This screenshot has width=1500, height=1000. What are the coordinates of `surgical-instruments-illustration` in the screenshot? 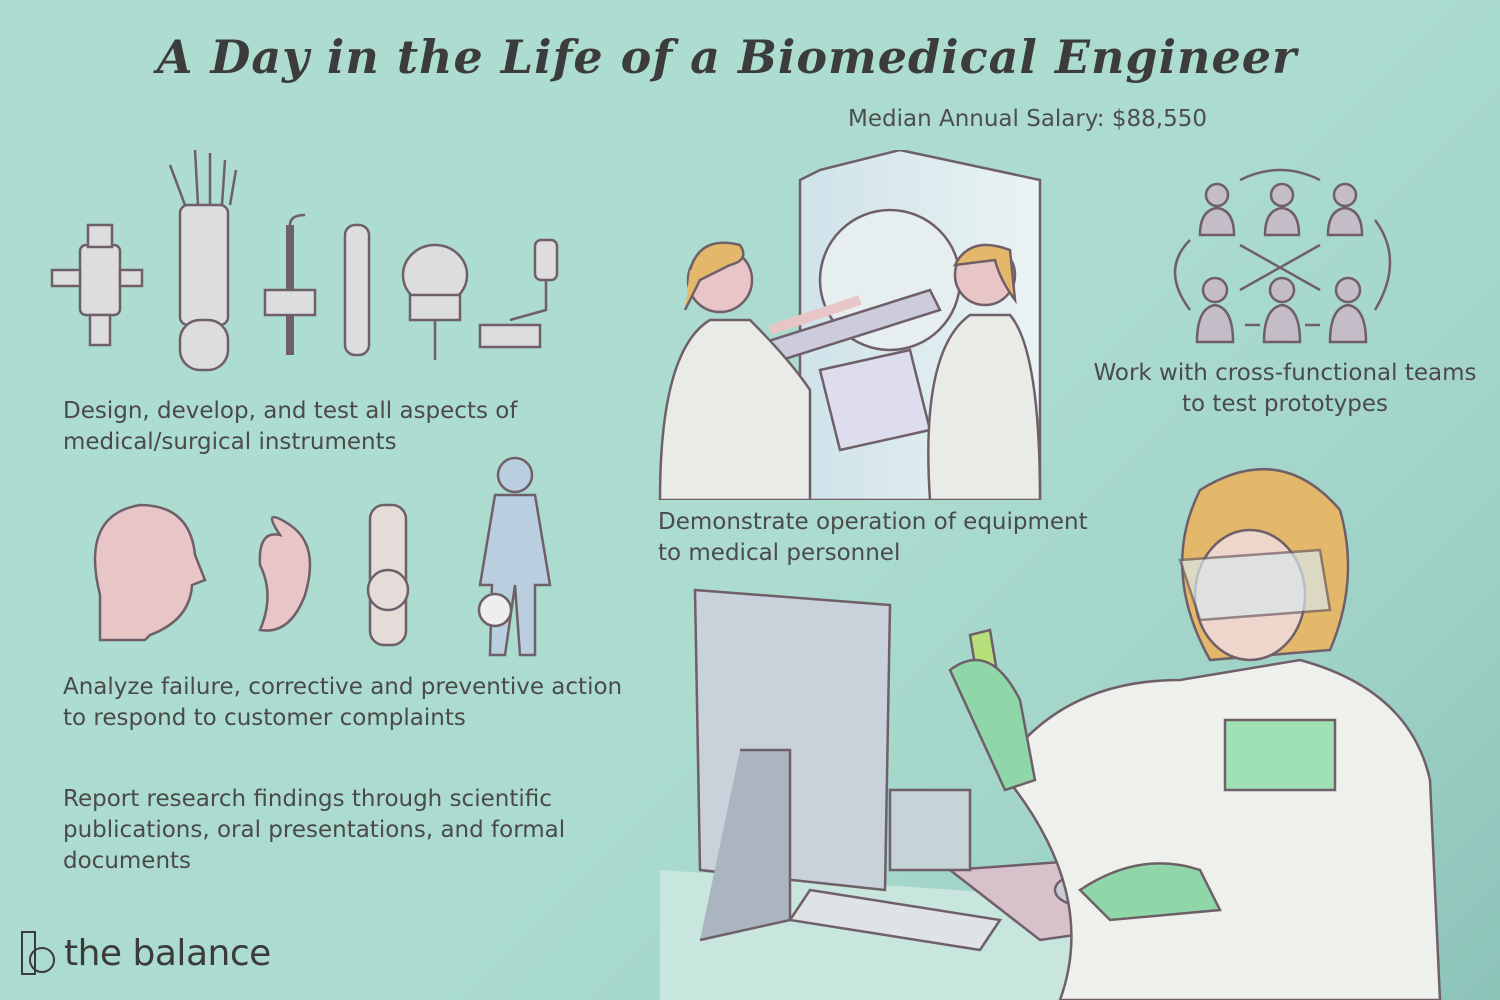 It's located at (304, 260).